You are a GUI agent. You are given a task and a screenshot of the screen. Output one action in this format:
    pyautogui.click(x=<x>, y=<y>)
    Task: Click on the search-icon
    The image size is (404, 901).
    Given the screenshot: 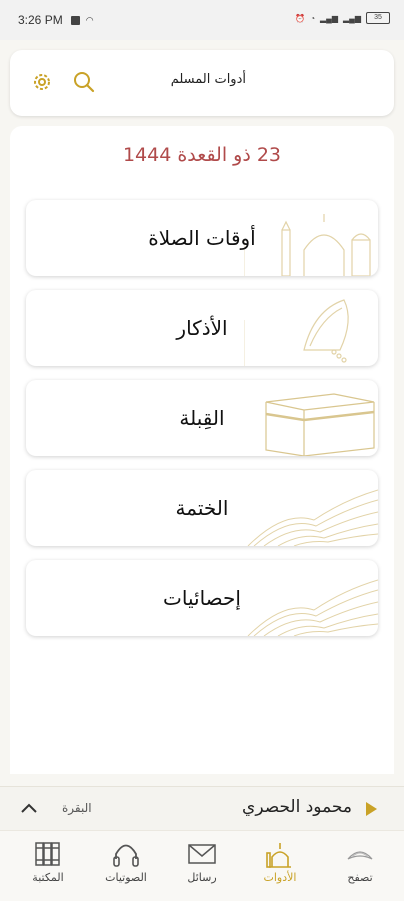 What is the action you would take?
    pyautogui.click(x=84, y=82)
    